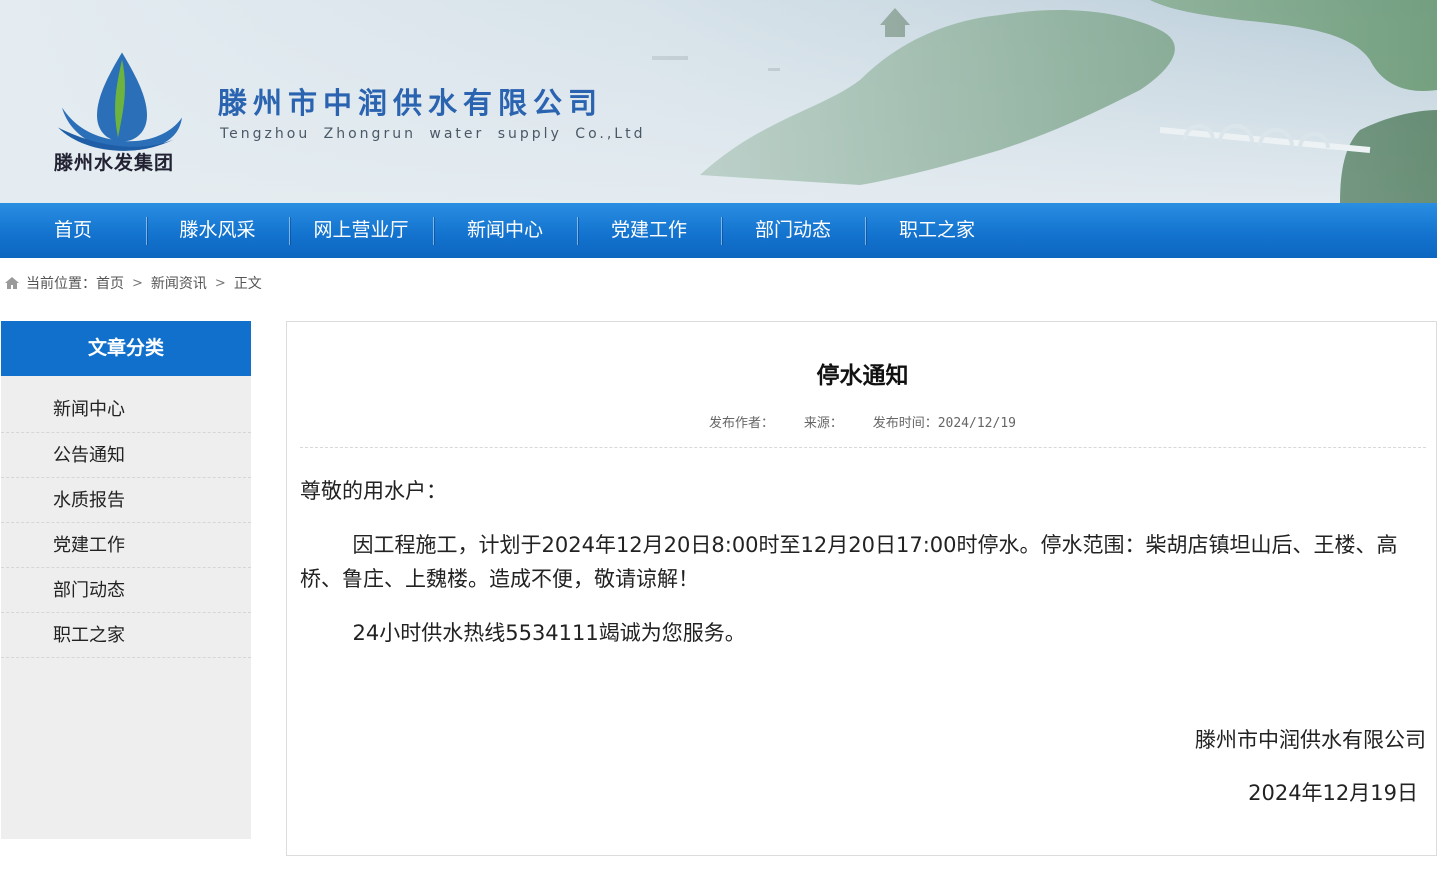  I want to click on sidebar-item-notices: 公告通知, so click(126, 455).